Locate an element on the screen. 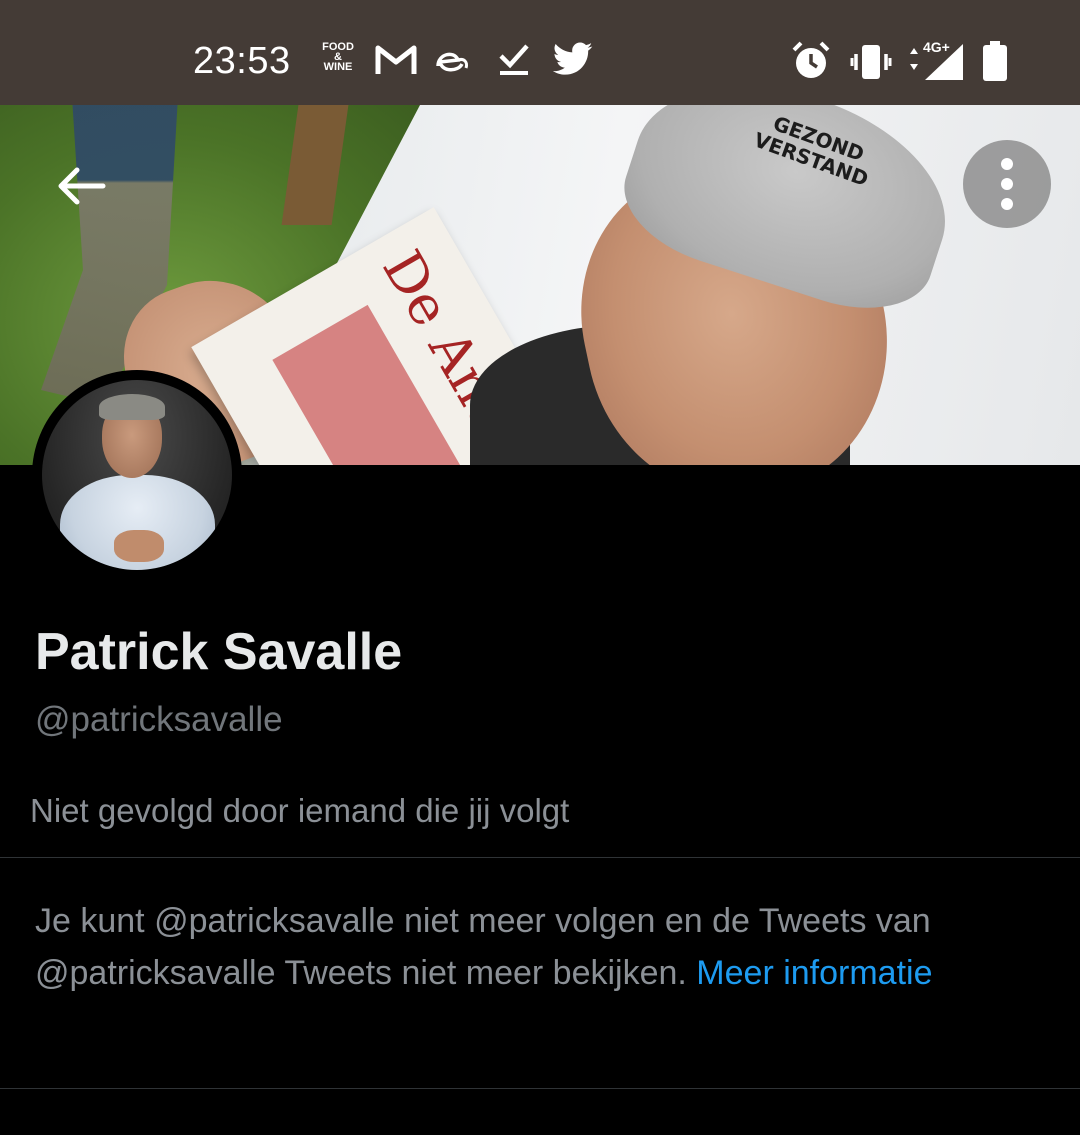  status-bar: 23:53 FOOD & WINE 4G+ is located at coordinates (540, 52).